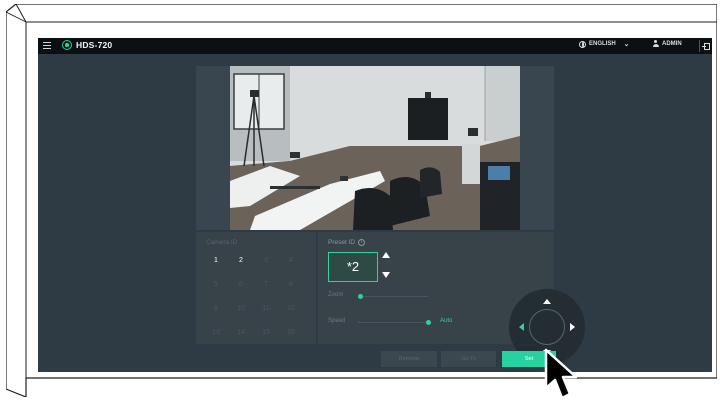 This screenshot has height=405, width=720. I want to click on top-bar: HDS-720 ENGLISH ⌄ ADMIN, so click(375, 46).